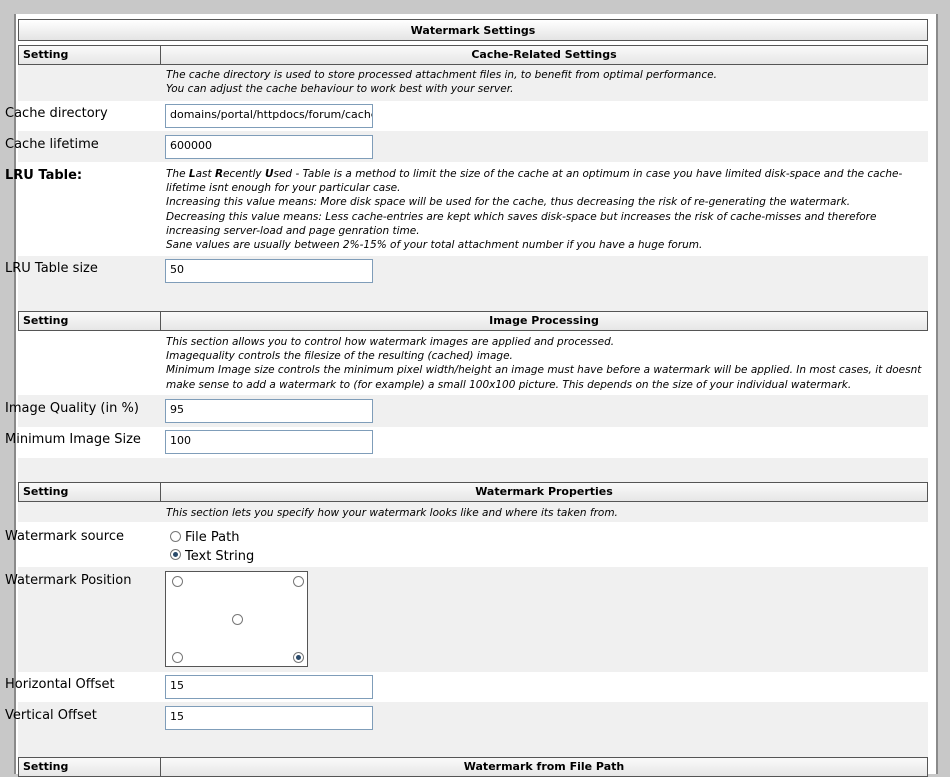  I want to click on vertical-offset-label: Vertical Offset, so click(51, 715).